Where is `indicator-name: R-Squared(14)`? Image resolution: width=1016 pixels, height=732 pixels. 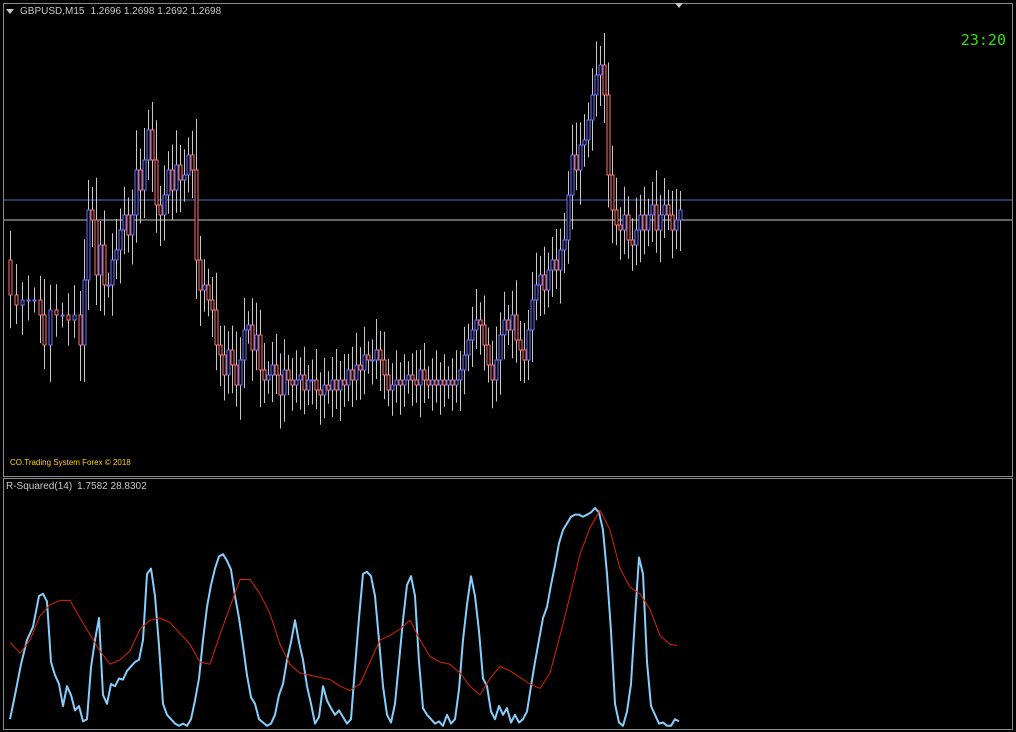 indicator-name: R-Squared(14) is located at coordinates (39, 486).